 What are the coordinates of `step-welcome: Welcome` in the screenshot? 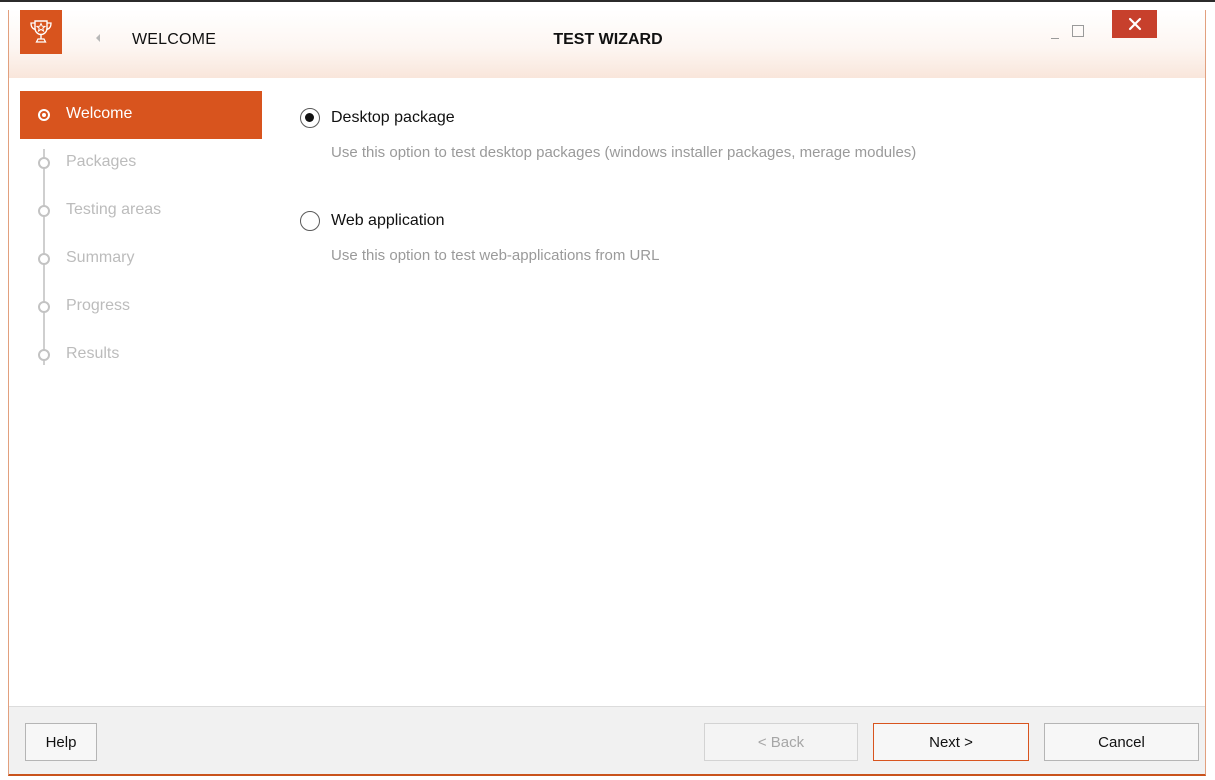 It's located at (141, 115).